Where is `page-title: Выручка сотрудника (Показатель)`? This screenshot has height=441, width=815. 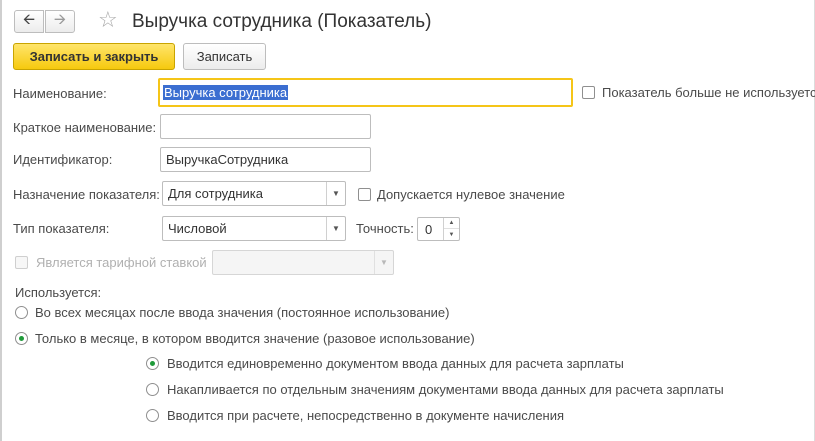
page-title: Выручка сотрудника (Показатель) is located at coordinates (282, 21).